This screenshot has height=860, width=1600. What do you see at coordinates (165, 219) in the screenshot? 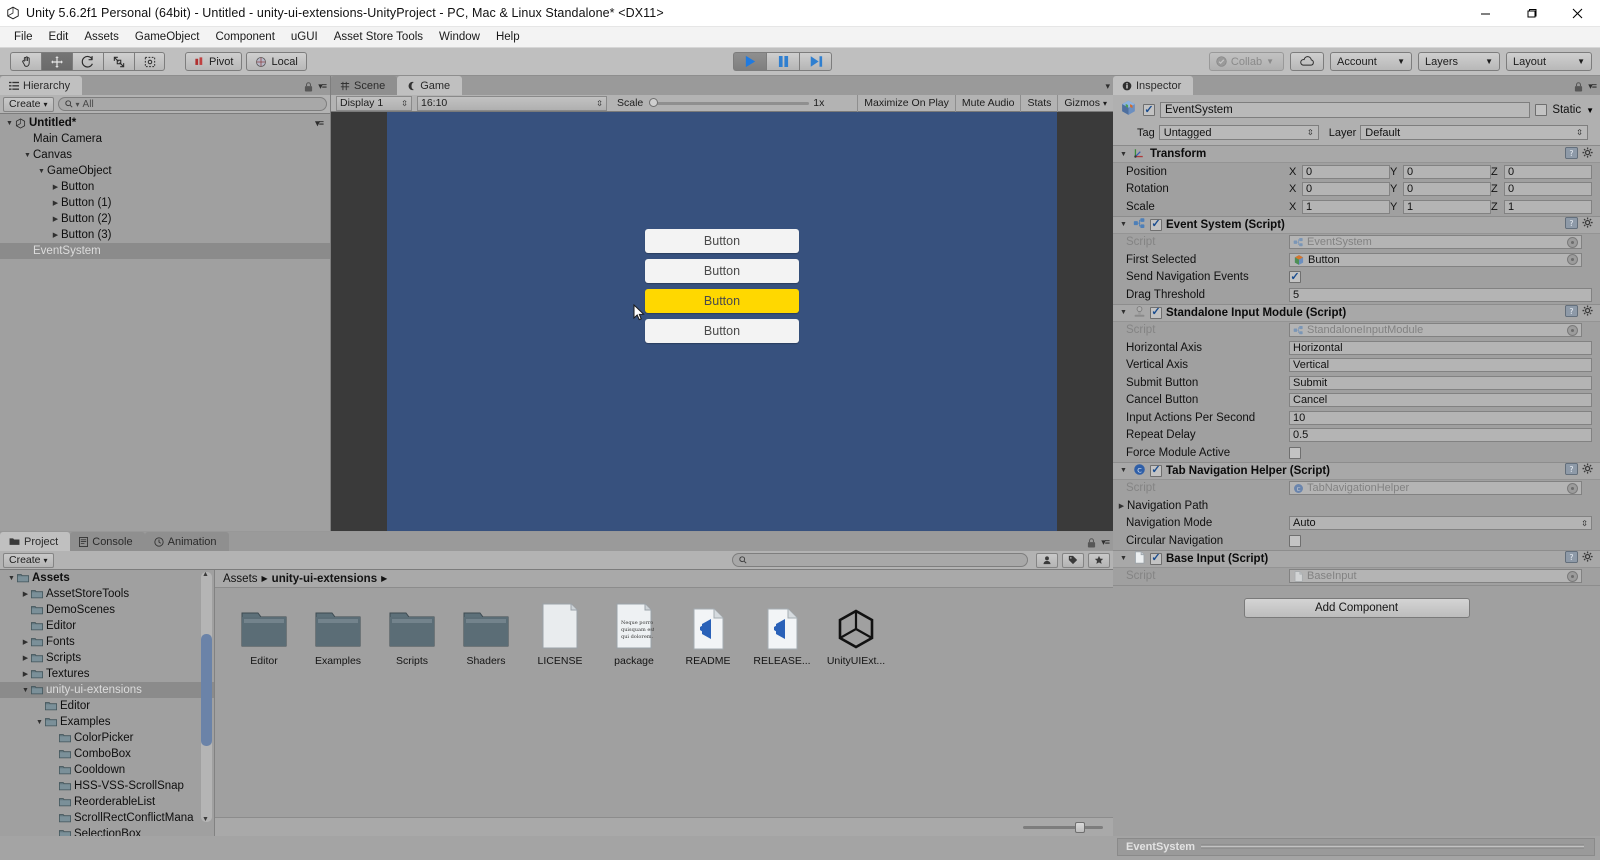
I see `hierarchy-item-button-2: ▶ Button (2)` at bounding box center [165, 219].